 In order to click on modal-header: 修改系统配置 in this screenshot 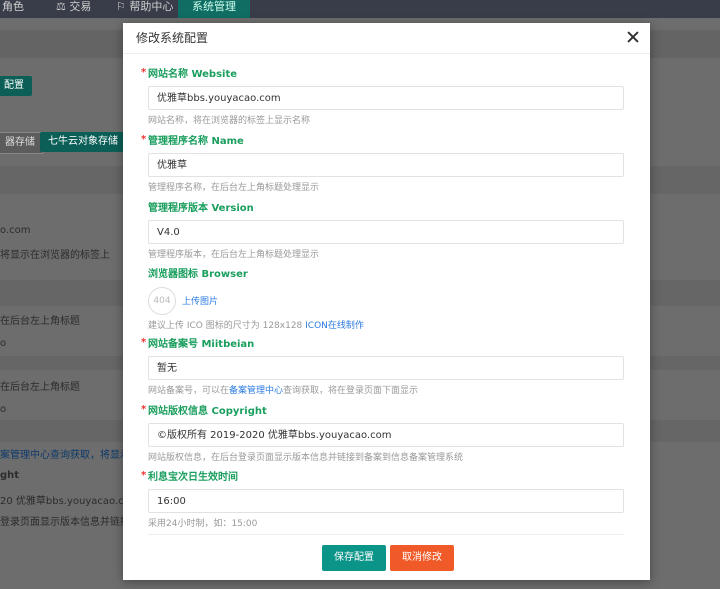, I will do `click(386, 38)`.